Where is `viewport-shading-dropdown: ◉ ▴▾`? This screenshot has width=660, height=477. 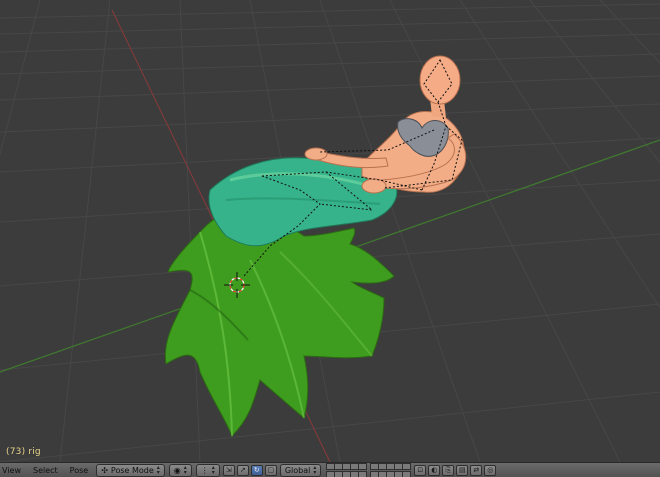 viewport-shading-dropdown: ◉ ▴▾ is located at coordinates (180, 470).